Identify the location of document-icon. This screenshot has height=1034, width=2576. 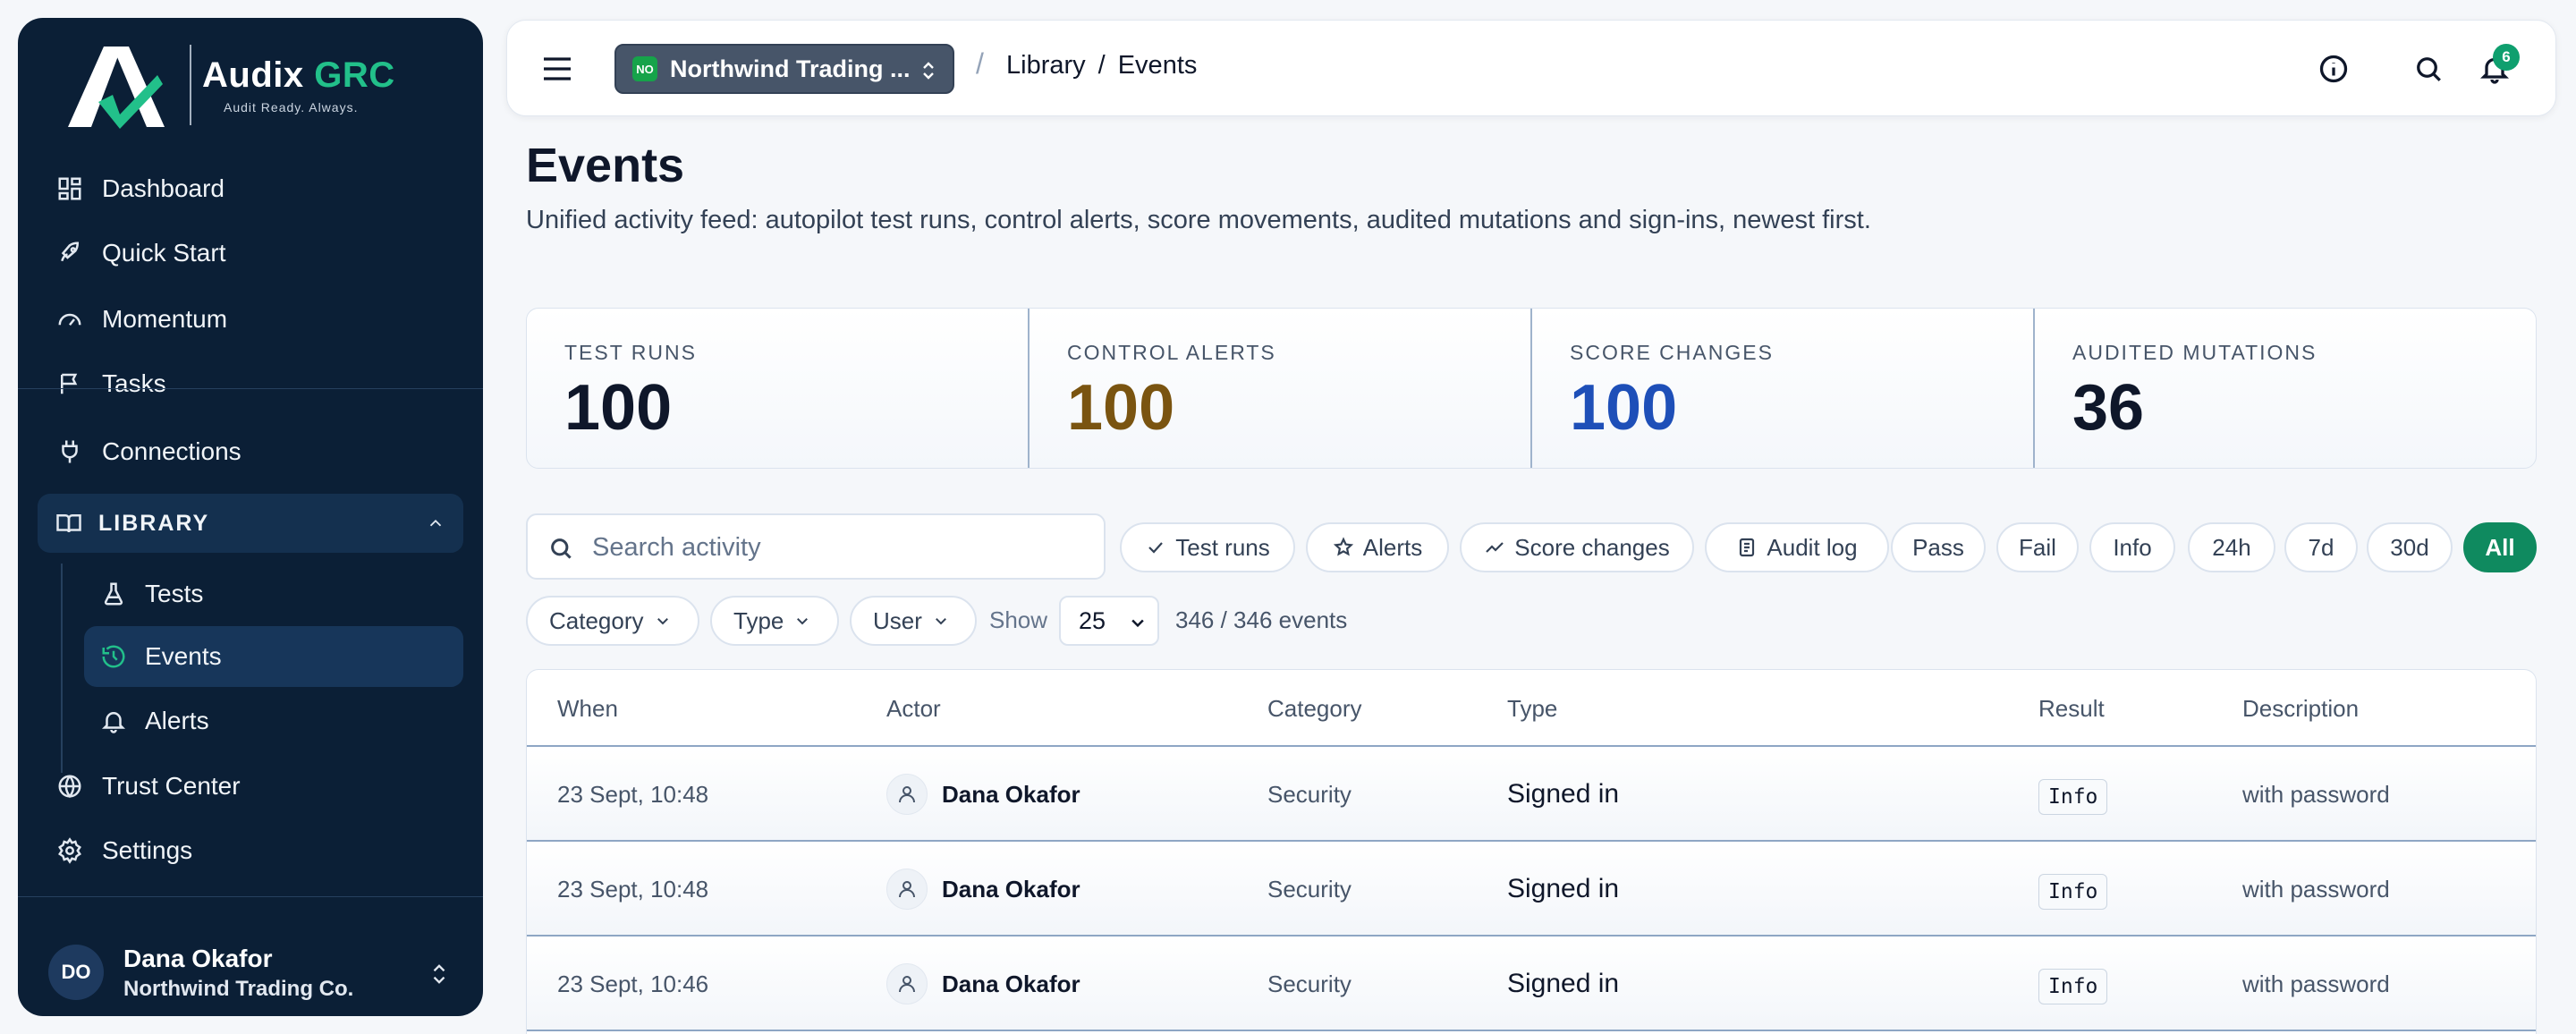
(1747, 548).